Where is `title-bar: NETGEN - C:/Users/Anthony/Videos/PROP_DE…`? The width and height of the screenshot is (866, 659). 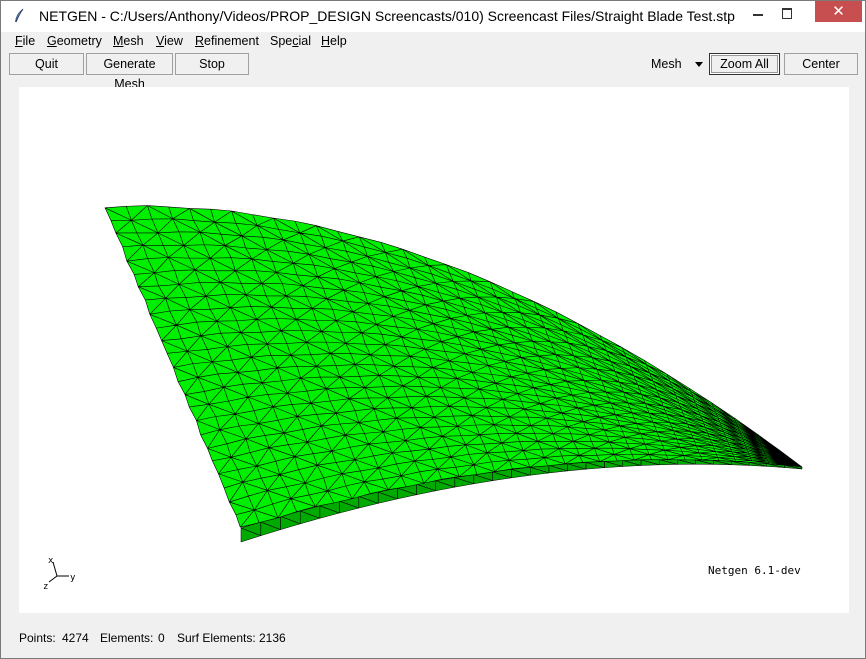 title-bar: NETGEN - C:/Users/Anthony/Videos/PROP_DE… is located at coordinates (433, 16).